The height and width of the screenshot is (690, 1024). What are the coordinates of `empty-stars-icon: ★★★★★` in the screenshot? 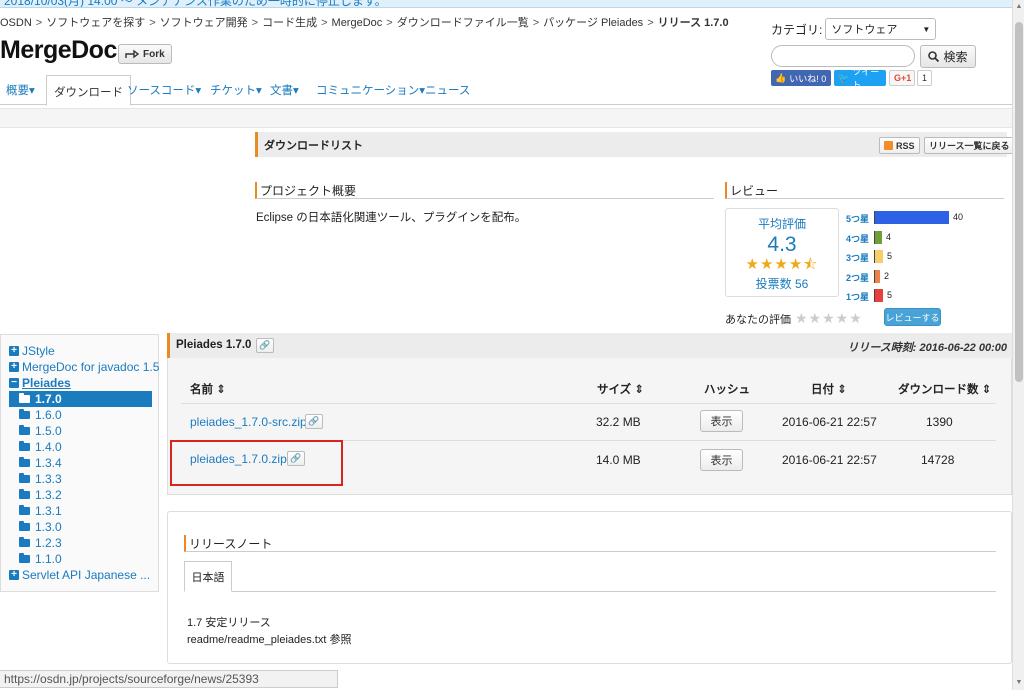 It's located at (829, 318).